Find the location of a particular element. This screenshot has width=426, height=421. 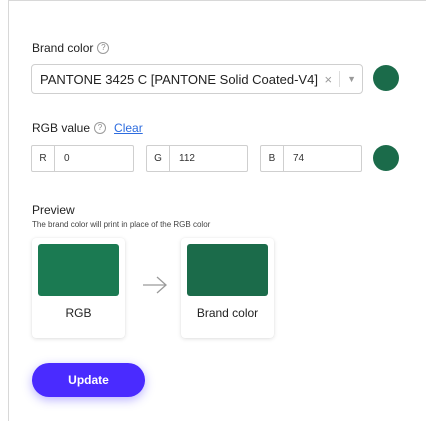

brand-preview-caption: Brand color is located at coordinates (227, 313).